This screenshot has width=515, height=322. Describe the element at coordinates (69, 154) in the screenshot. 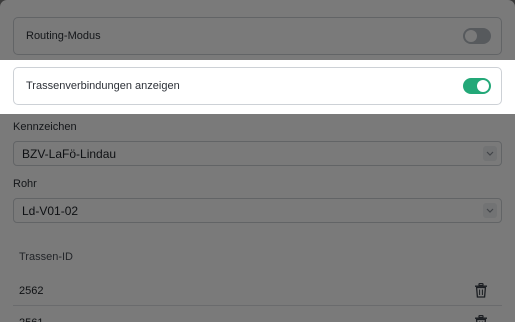

I see `kennzeichen-value: BZV-LaFö-Lindau` at that location.